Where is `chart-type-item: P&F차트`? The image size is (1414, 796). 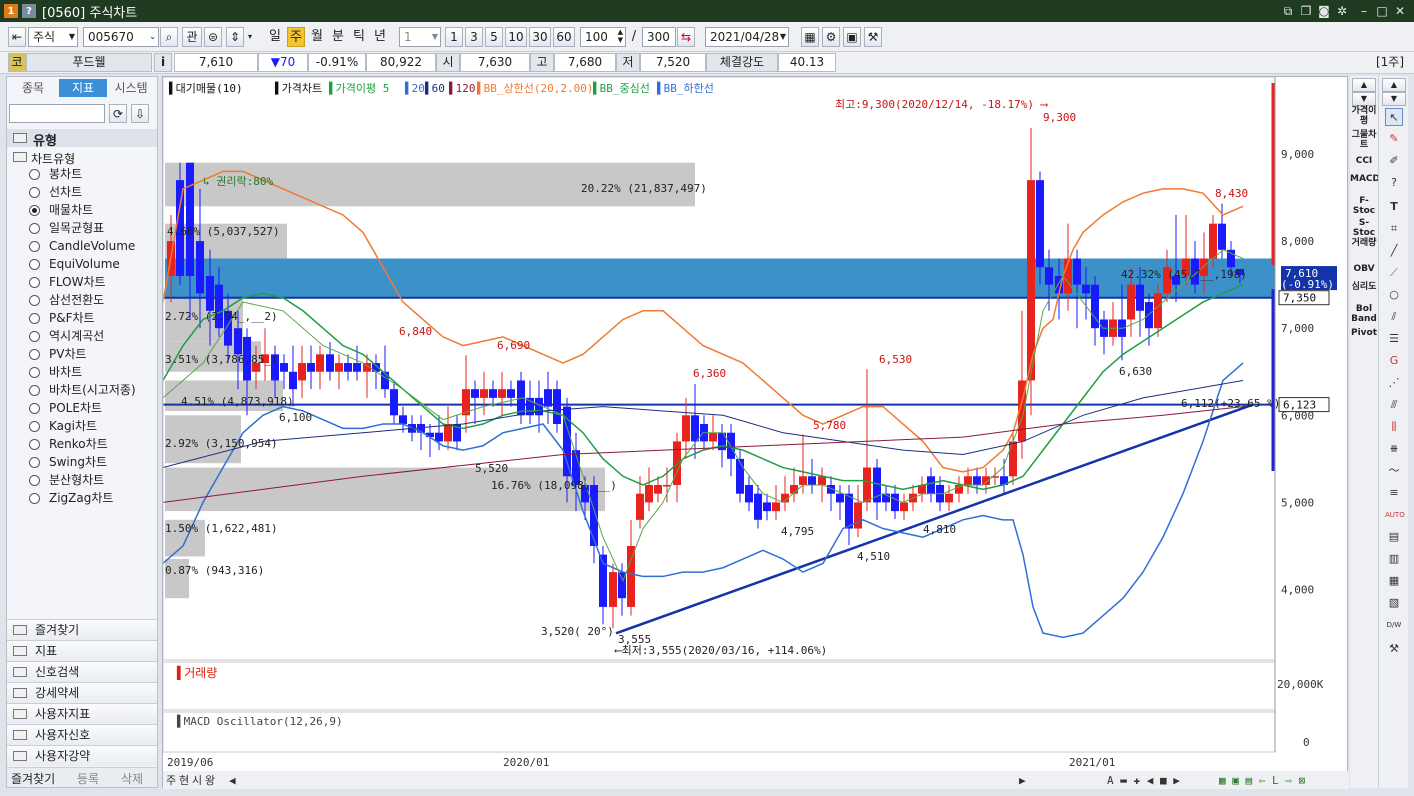
chart-type-item: P&F차트 is located at coordinates (82, 318).